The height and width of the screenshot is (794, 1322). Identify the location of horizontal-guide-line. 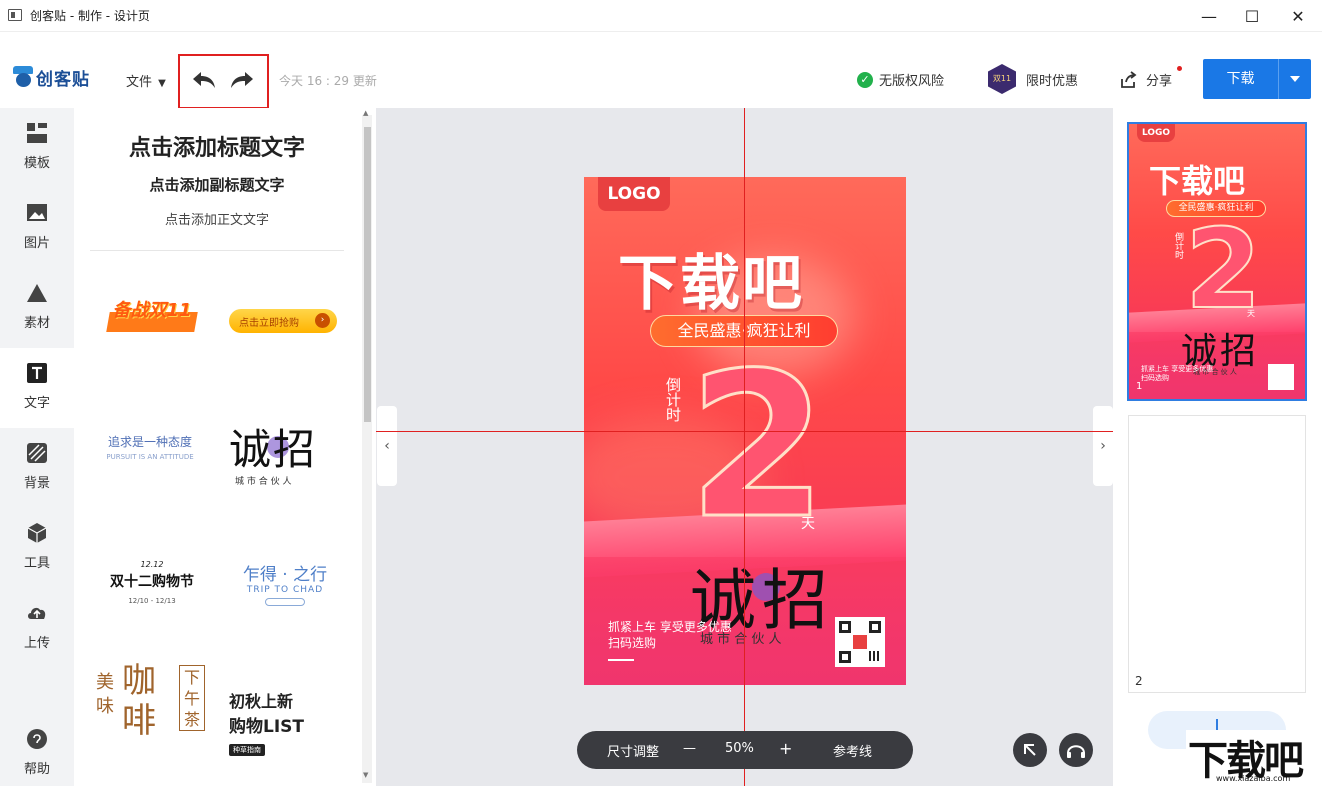
(744, 431).